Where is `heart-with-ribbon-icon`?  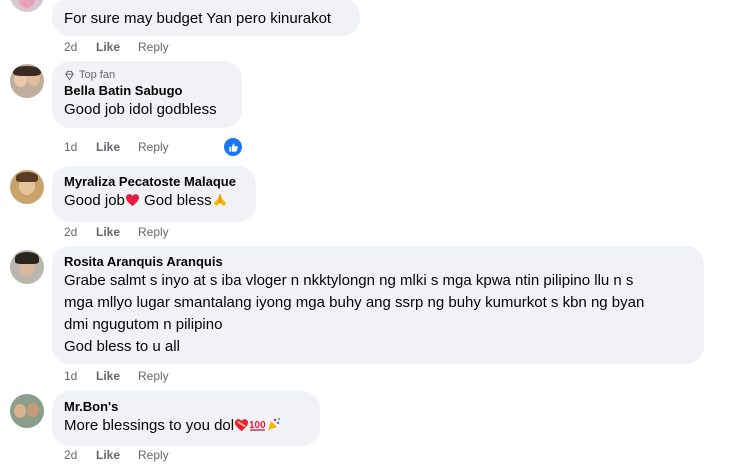 heart-with-ribbon-icon is located at coordinates (242, 425).